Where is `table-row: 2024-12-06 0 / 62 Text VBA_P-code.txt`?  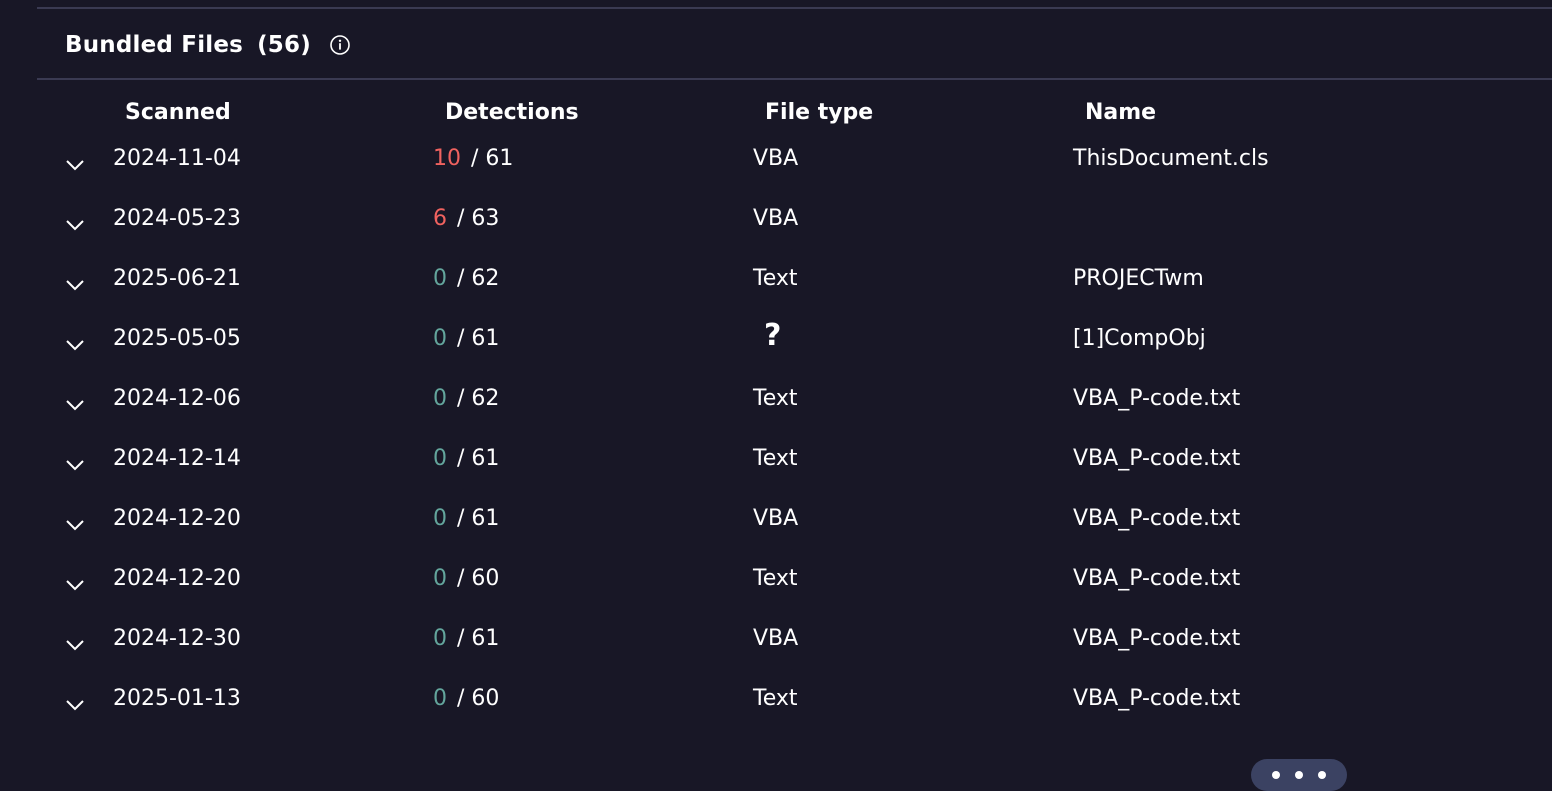
table-row: 2024-12-06 0 / 62 Text VBA_P-code.txt is located at coordinates (794, 402).